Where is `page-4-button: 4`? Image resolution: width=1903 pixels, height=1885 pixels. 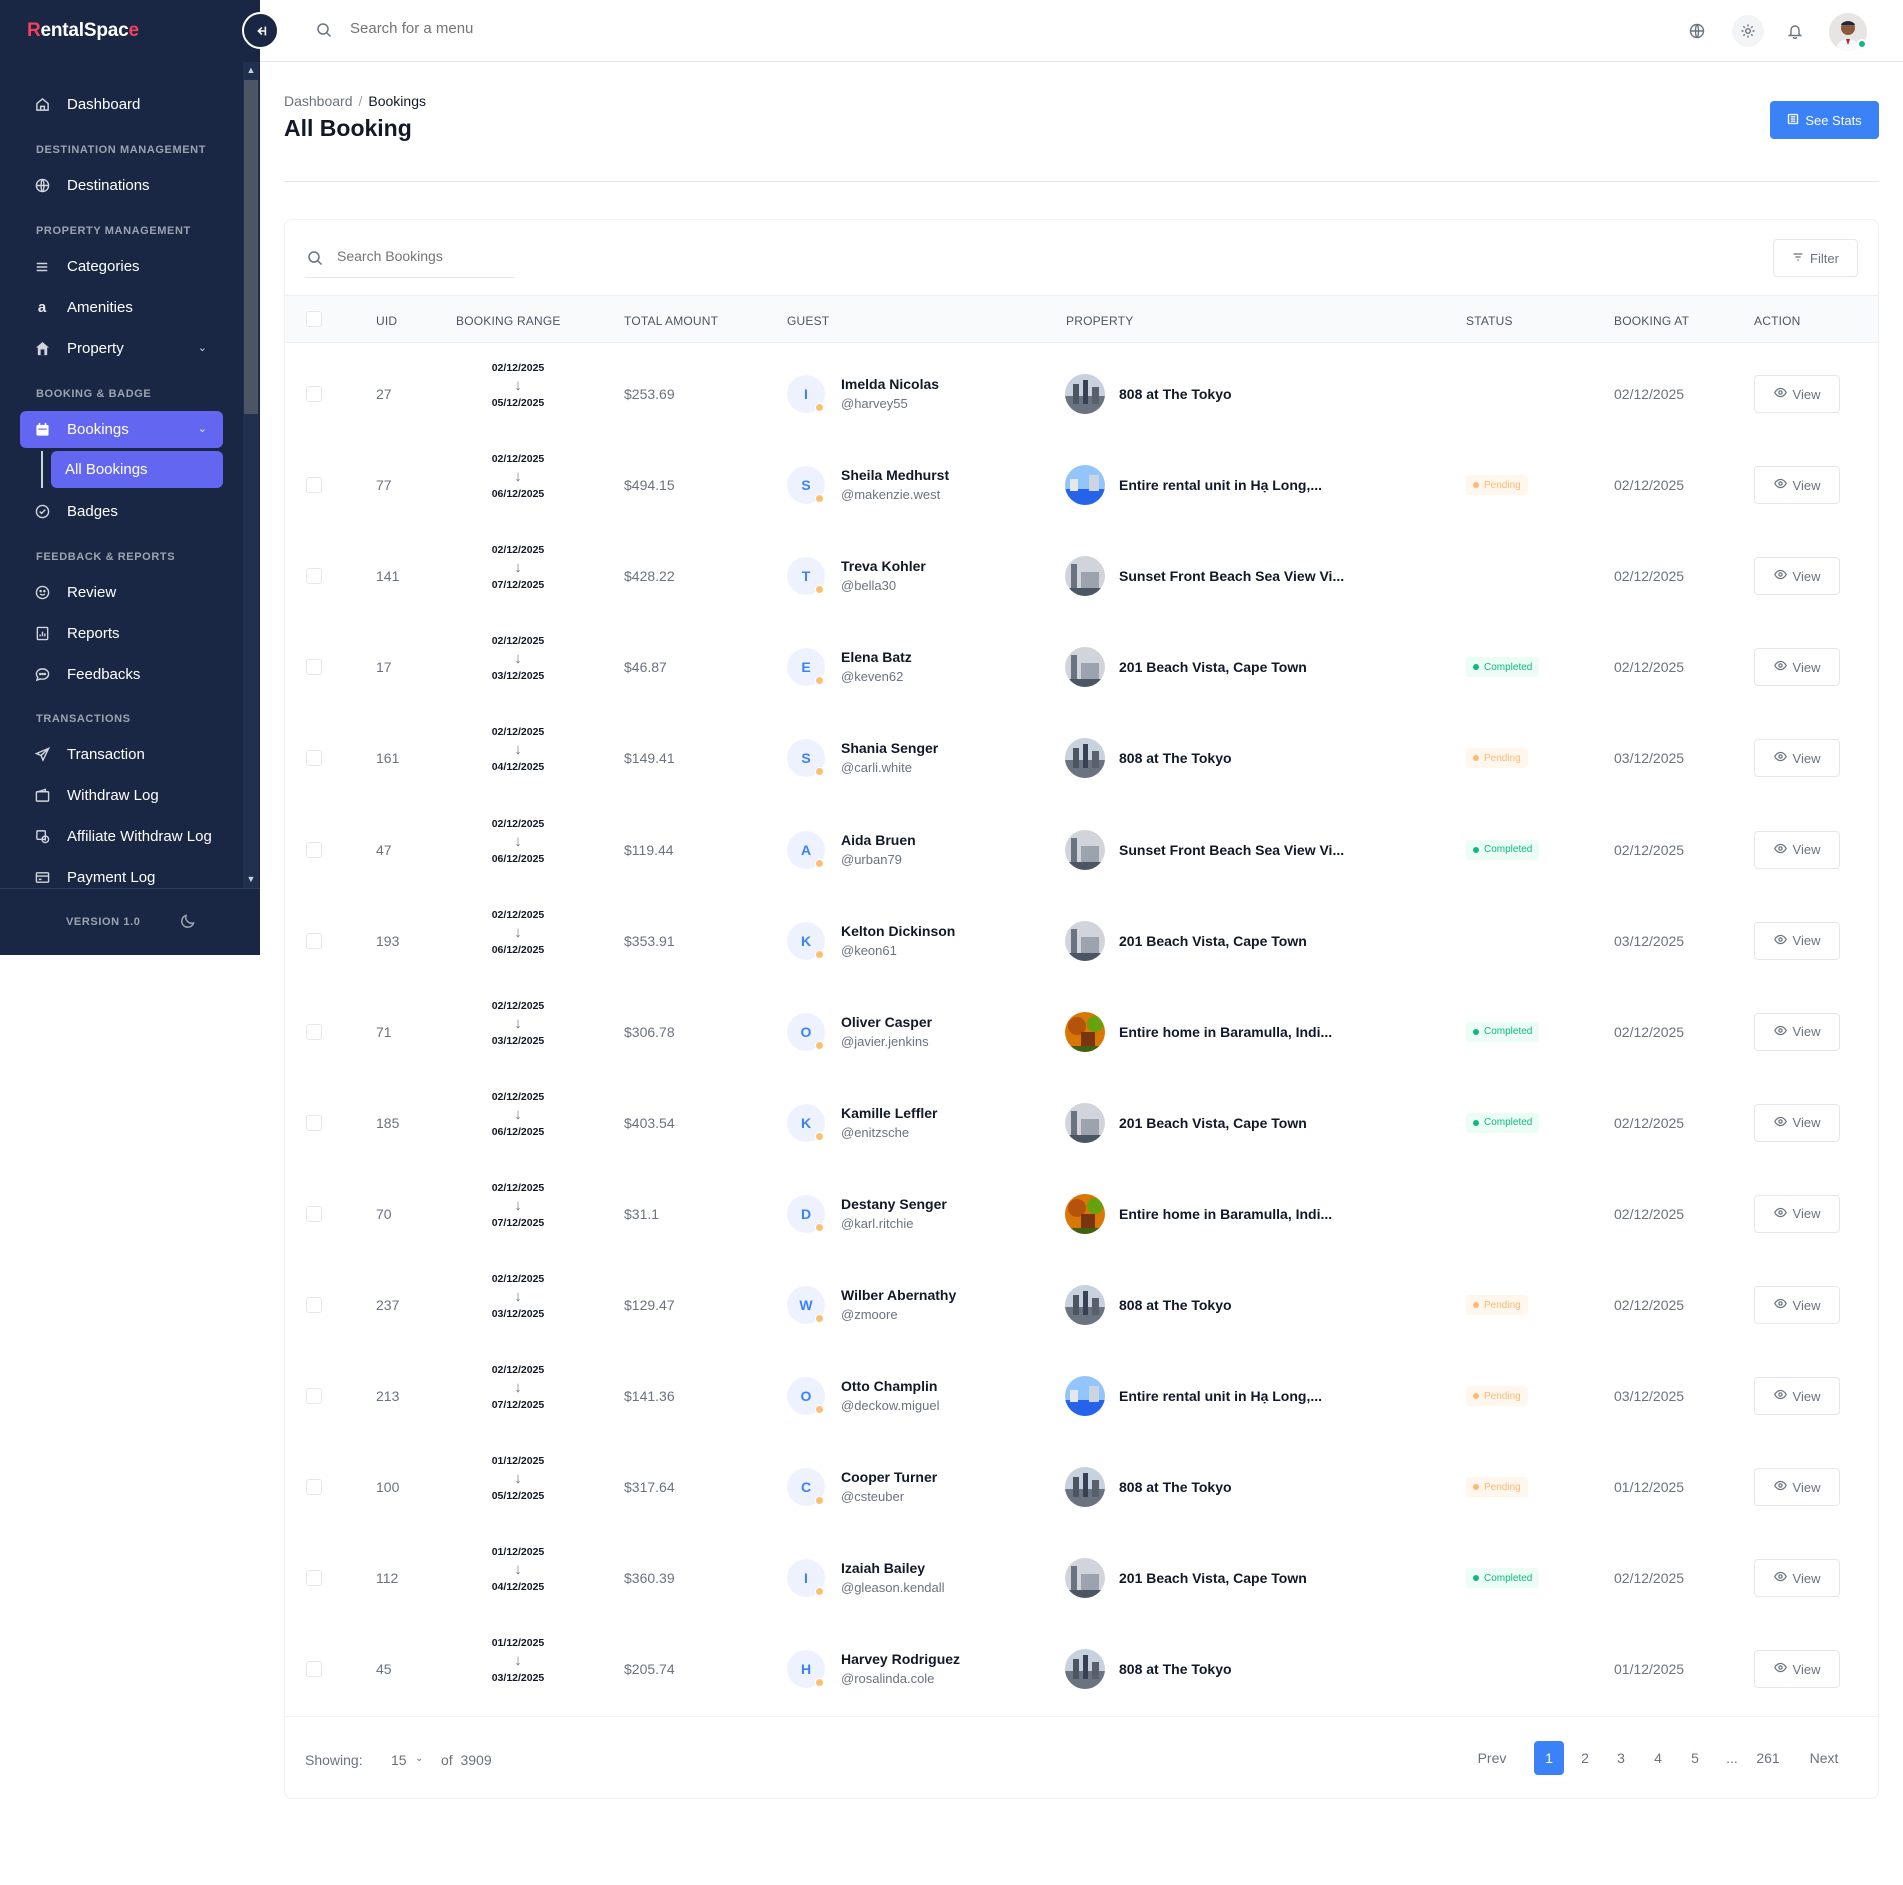
page-4-button: 4 is located at coordinates (1658, 1758).